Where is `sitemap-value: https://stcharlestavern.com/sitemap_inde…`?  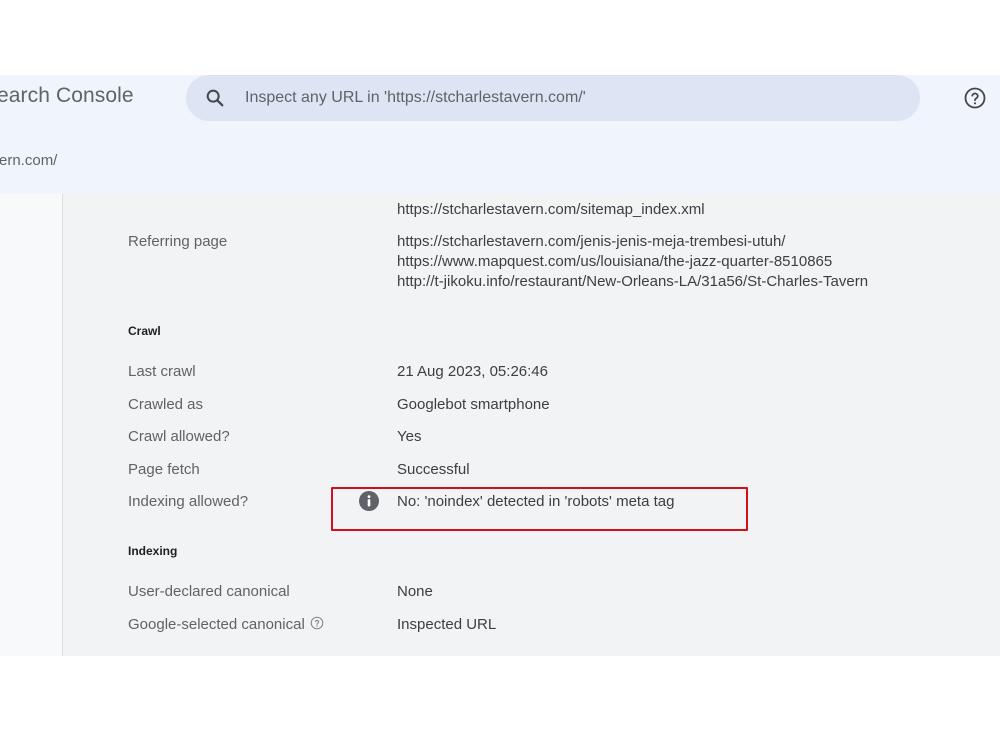 sitemap-value: https://stcharlestavern.com/sitemap_inde… is located at coordinates (551, 209).